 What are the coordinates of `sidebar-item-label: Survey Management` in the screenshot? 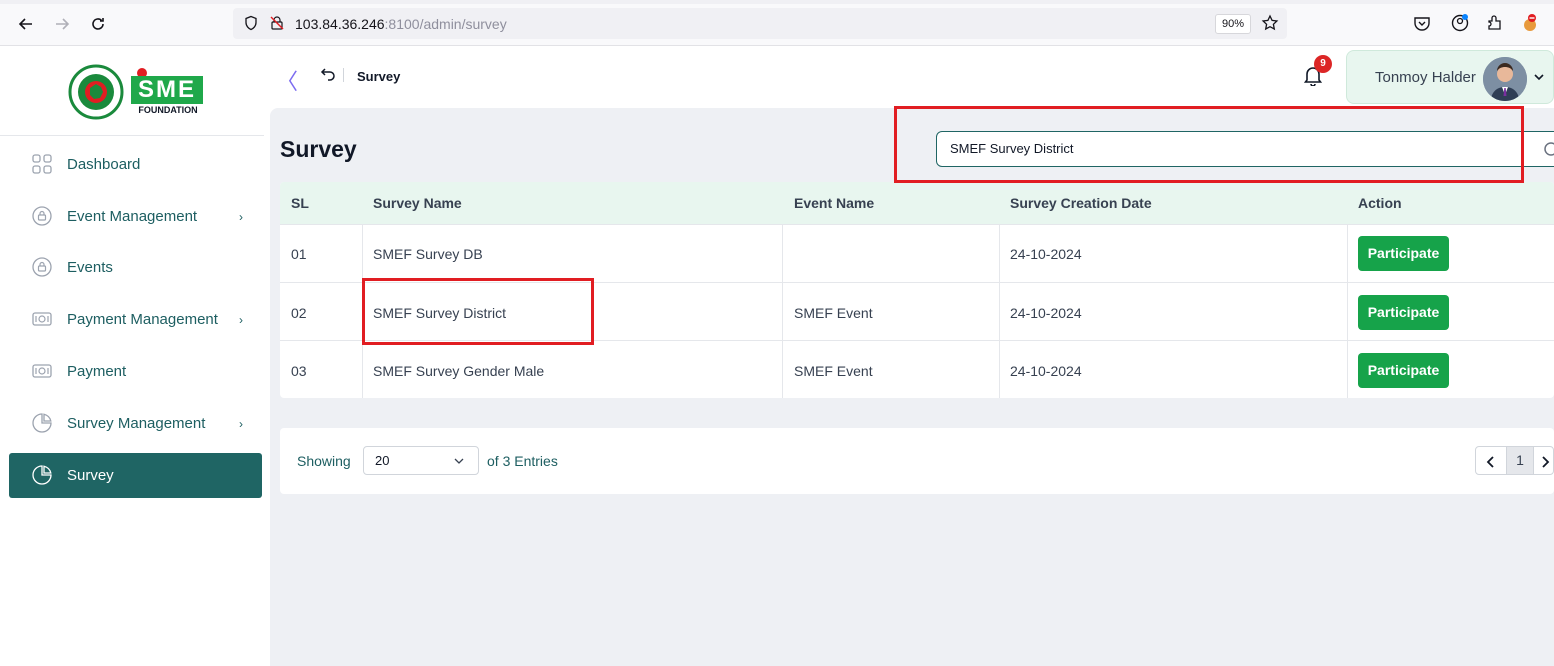 It's located at (136, 423).